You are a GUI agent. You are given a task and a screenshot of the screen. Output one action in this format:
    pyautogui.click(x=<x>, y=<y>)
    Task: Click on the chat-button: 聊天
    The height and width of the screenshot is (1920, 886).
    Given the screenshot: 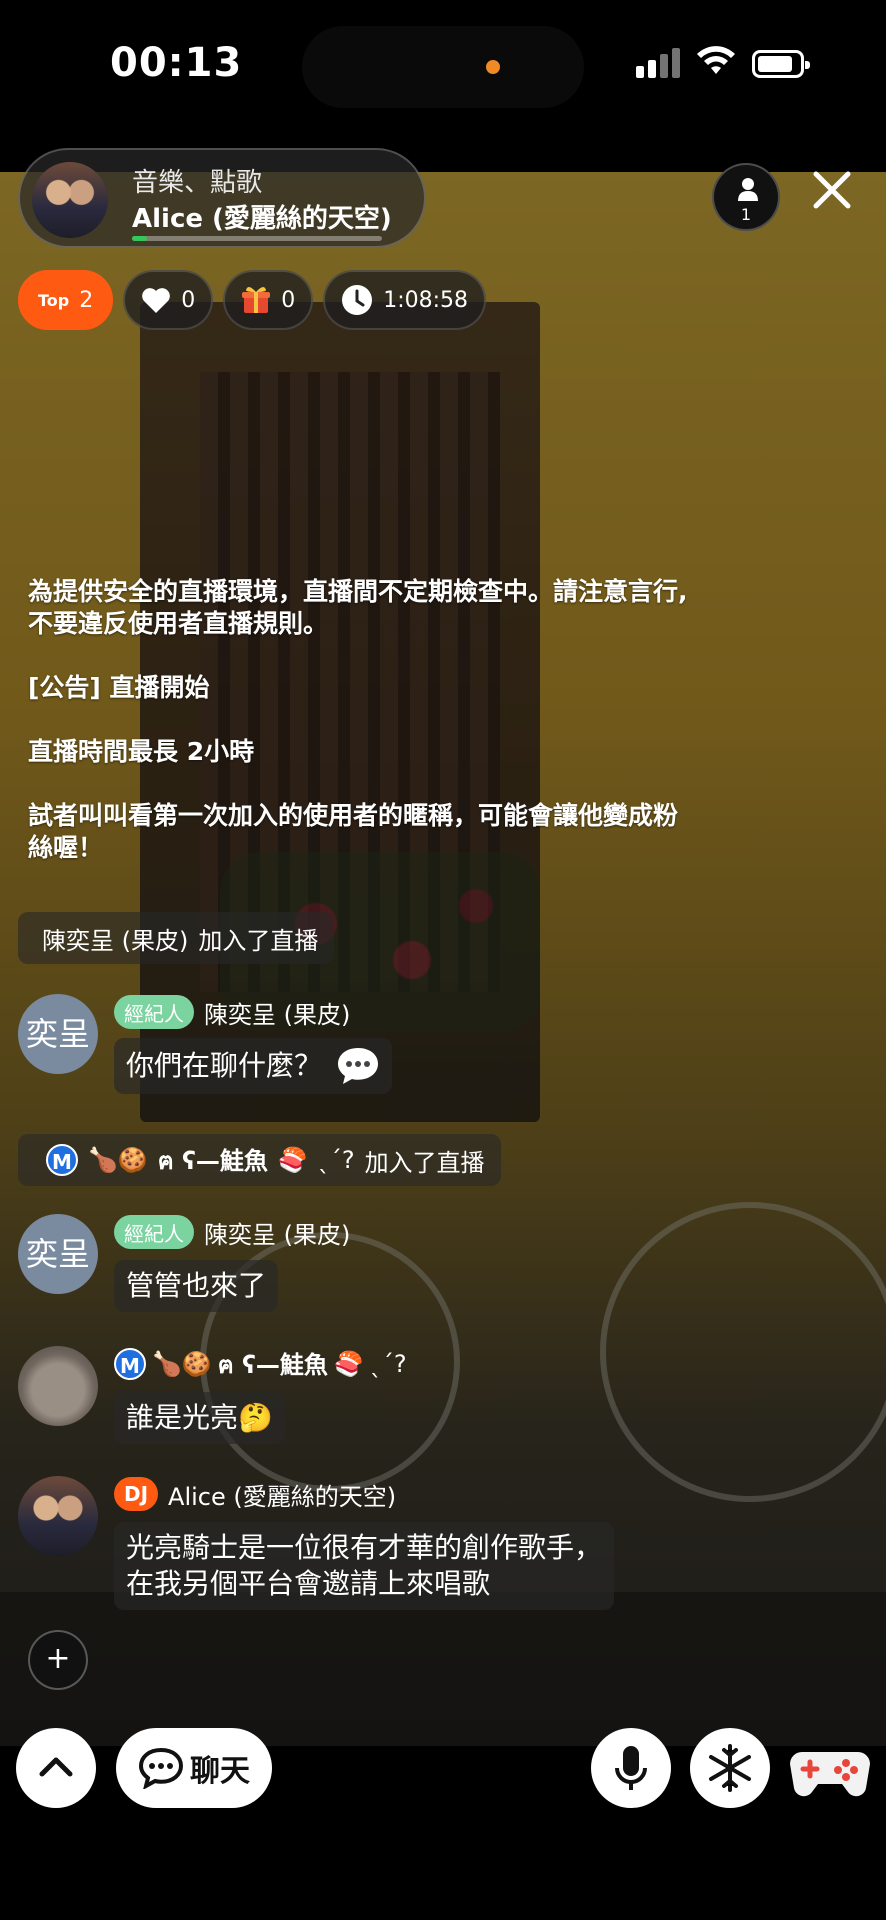 What is the action you would take?
    pyautogui.click(x=194, y=1768)
    